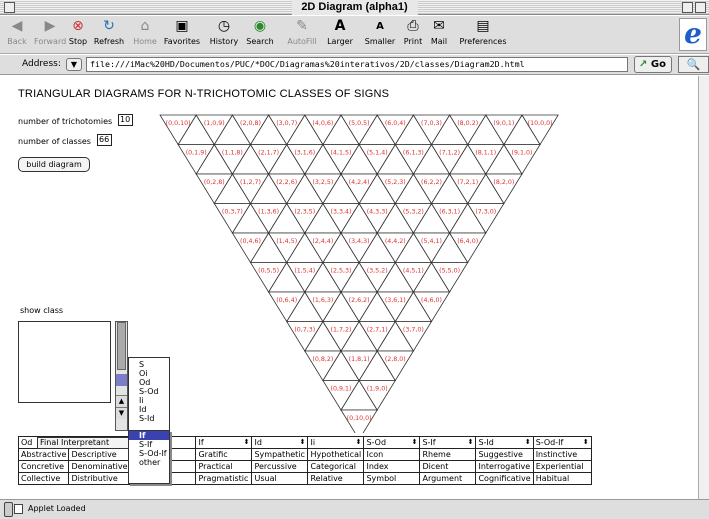 This screenshot has height=519, width=709. I want to click on dropdown-item: Id, so click(149, 409).